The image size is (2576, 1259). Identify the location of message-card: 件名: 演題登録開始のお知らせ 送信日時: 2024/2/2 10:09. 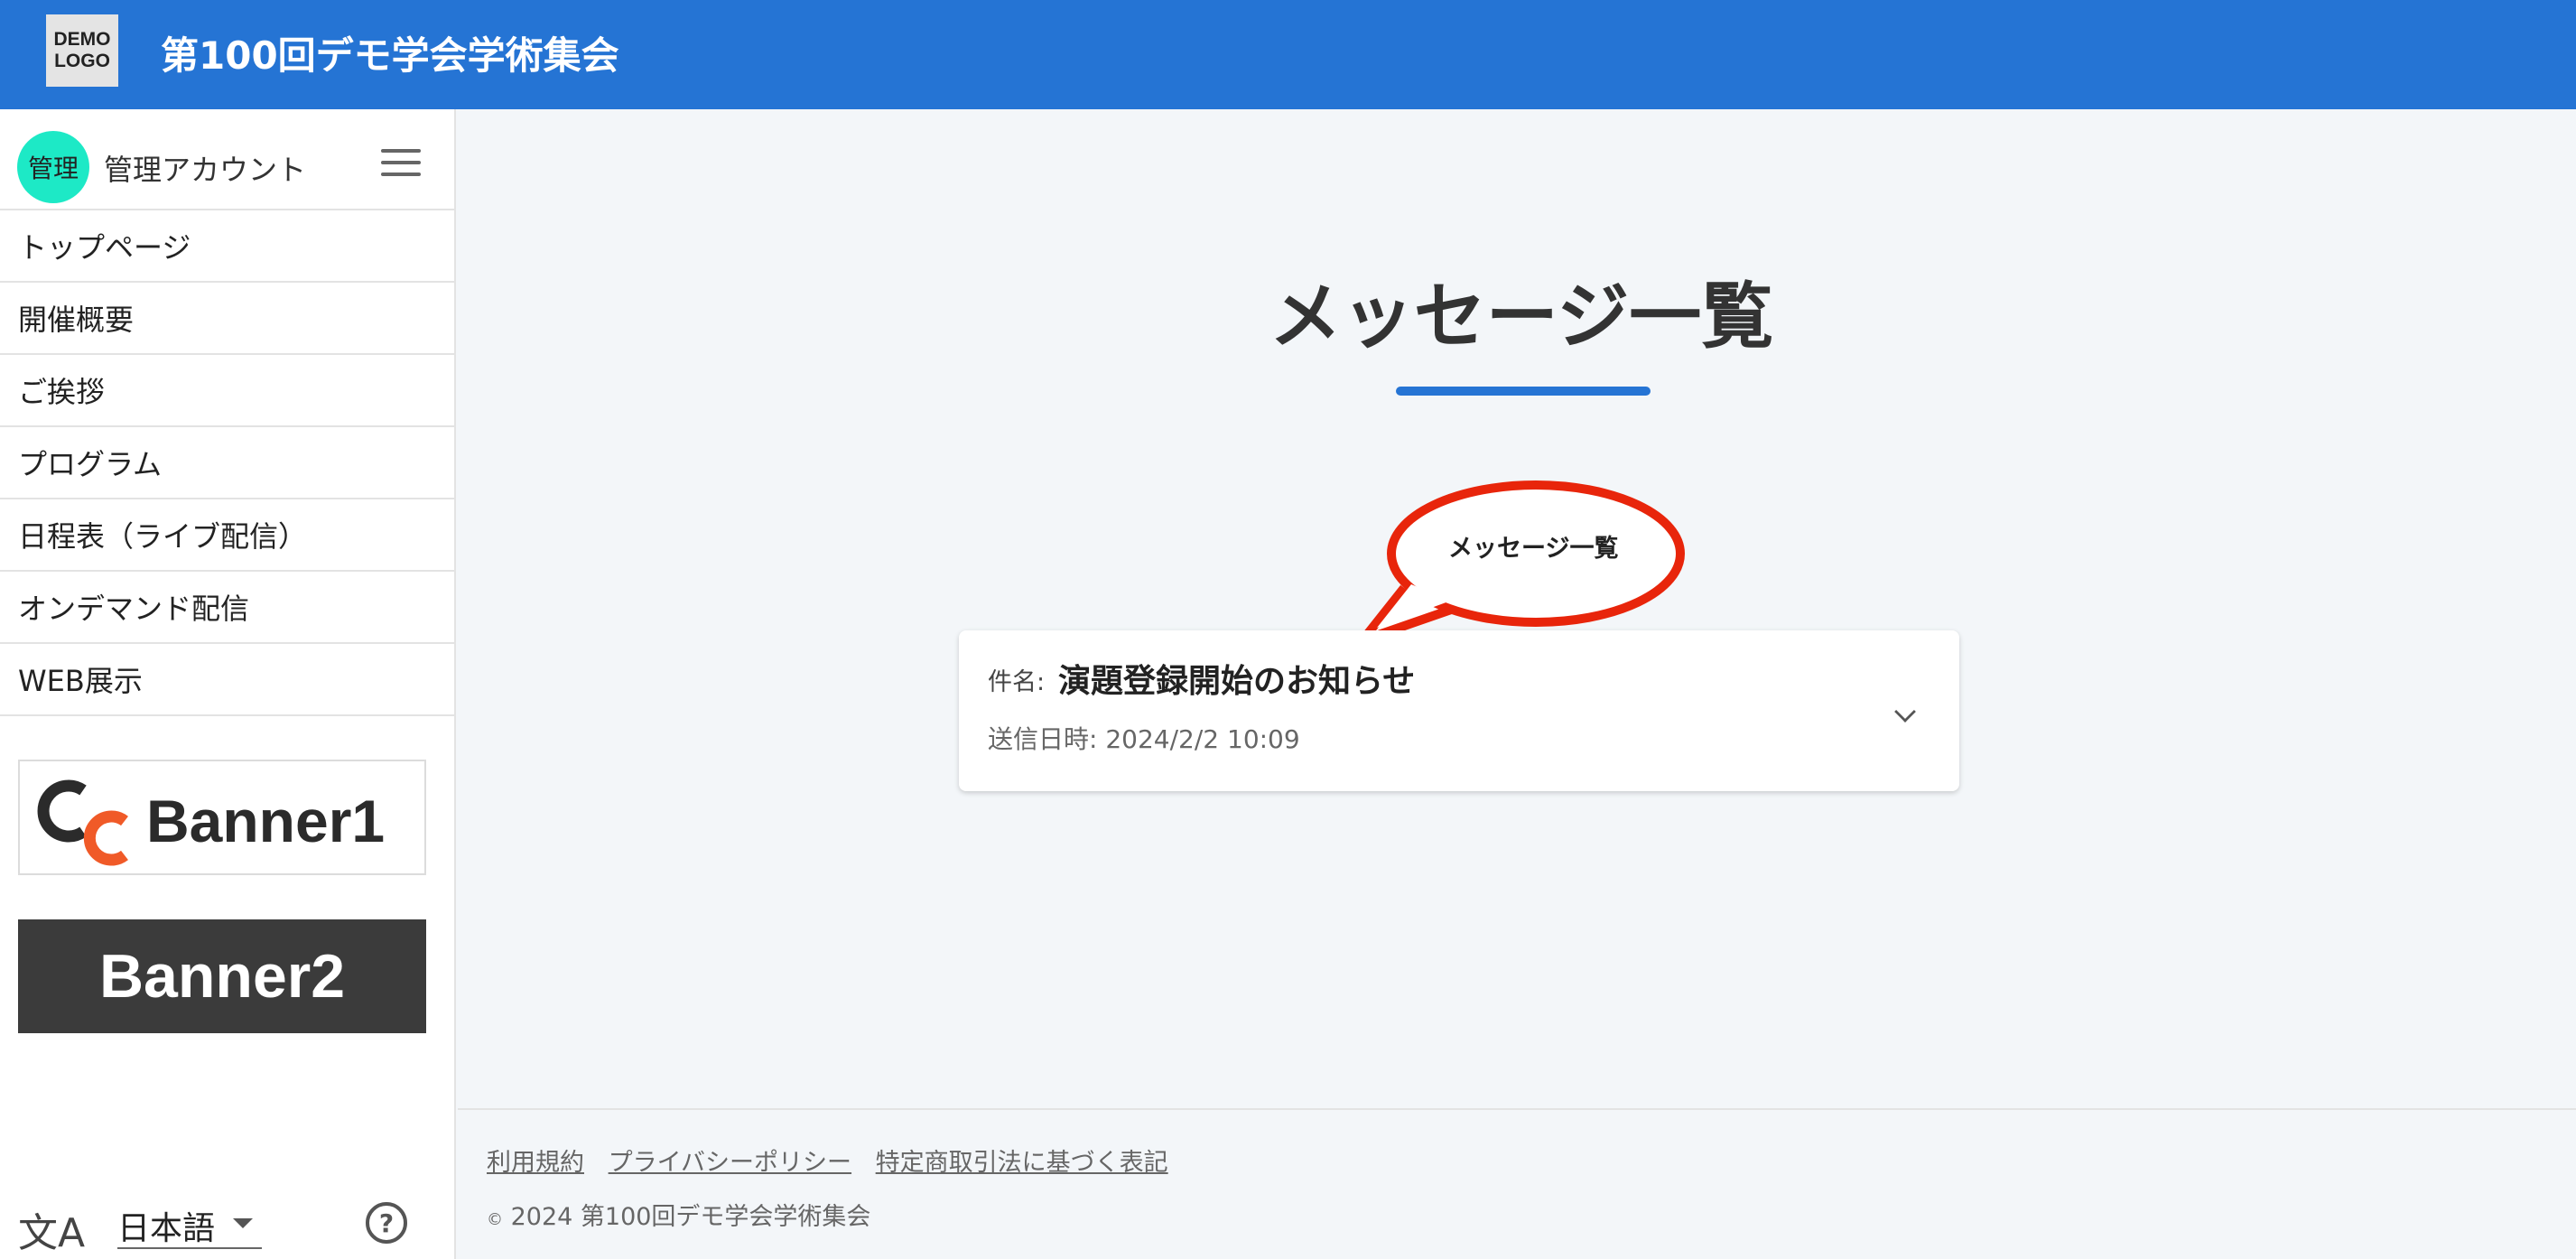
(1459, 710).